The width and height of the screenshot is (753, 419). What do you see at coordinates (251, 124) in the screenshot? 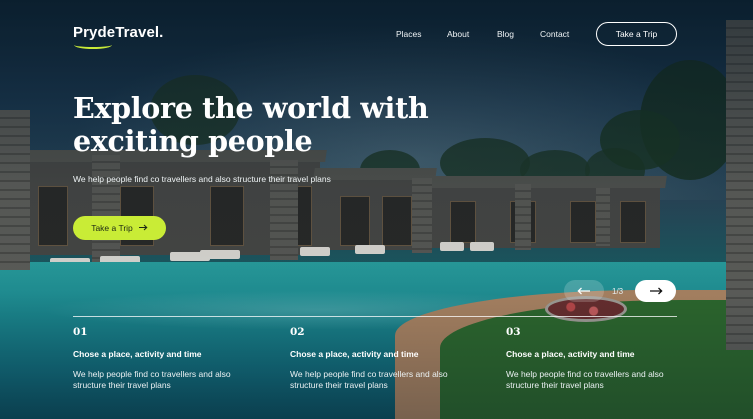
I see `hero-headline: Explore the world with exciting people` at bounding box center [251, 124].